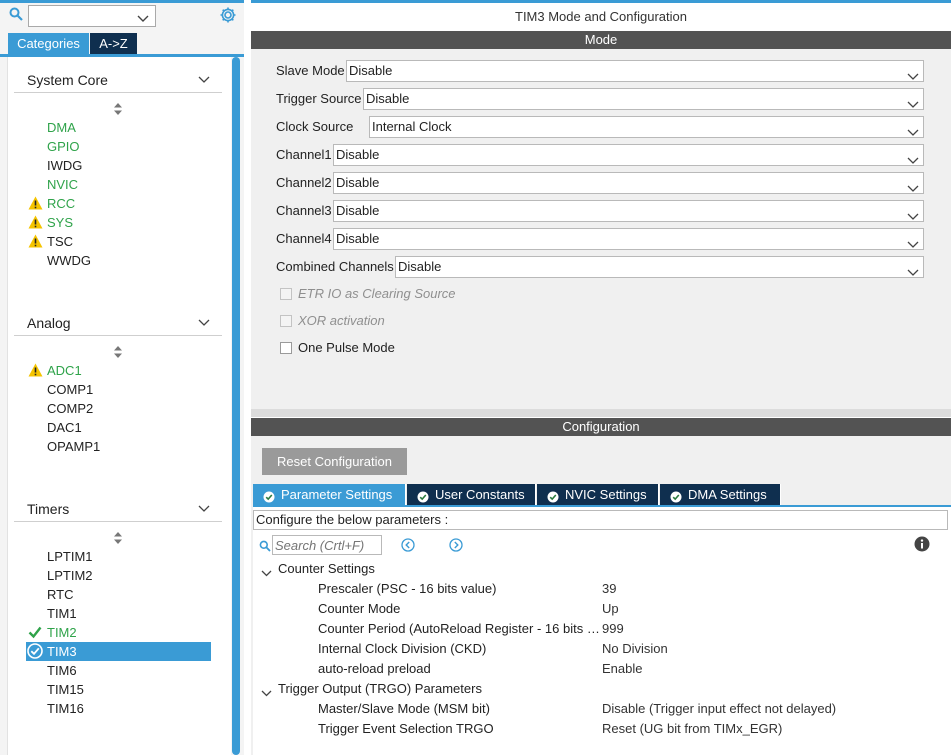 The width and height of the screenshot is (951, 755). I want to click on parameter-value: No Division, so click(635, 648).